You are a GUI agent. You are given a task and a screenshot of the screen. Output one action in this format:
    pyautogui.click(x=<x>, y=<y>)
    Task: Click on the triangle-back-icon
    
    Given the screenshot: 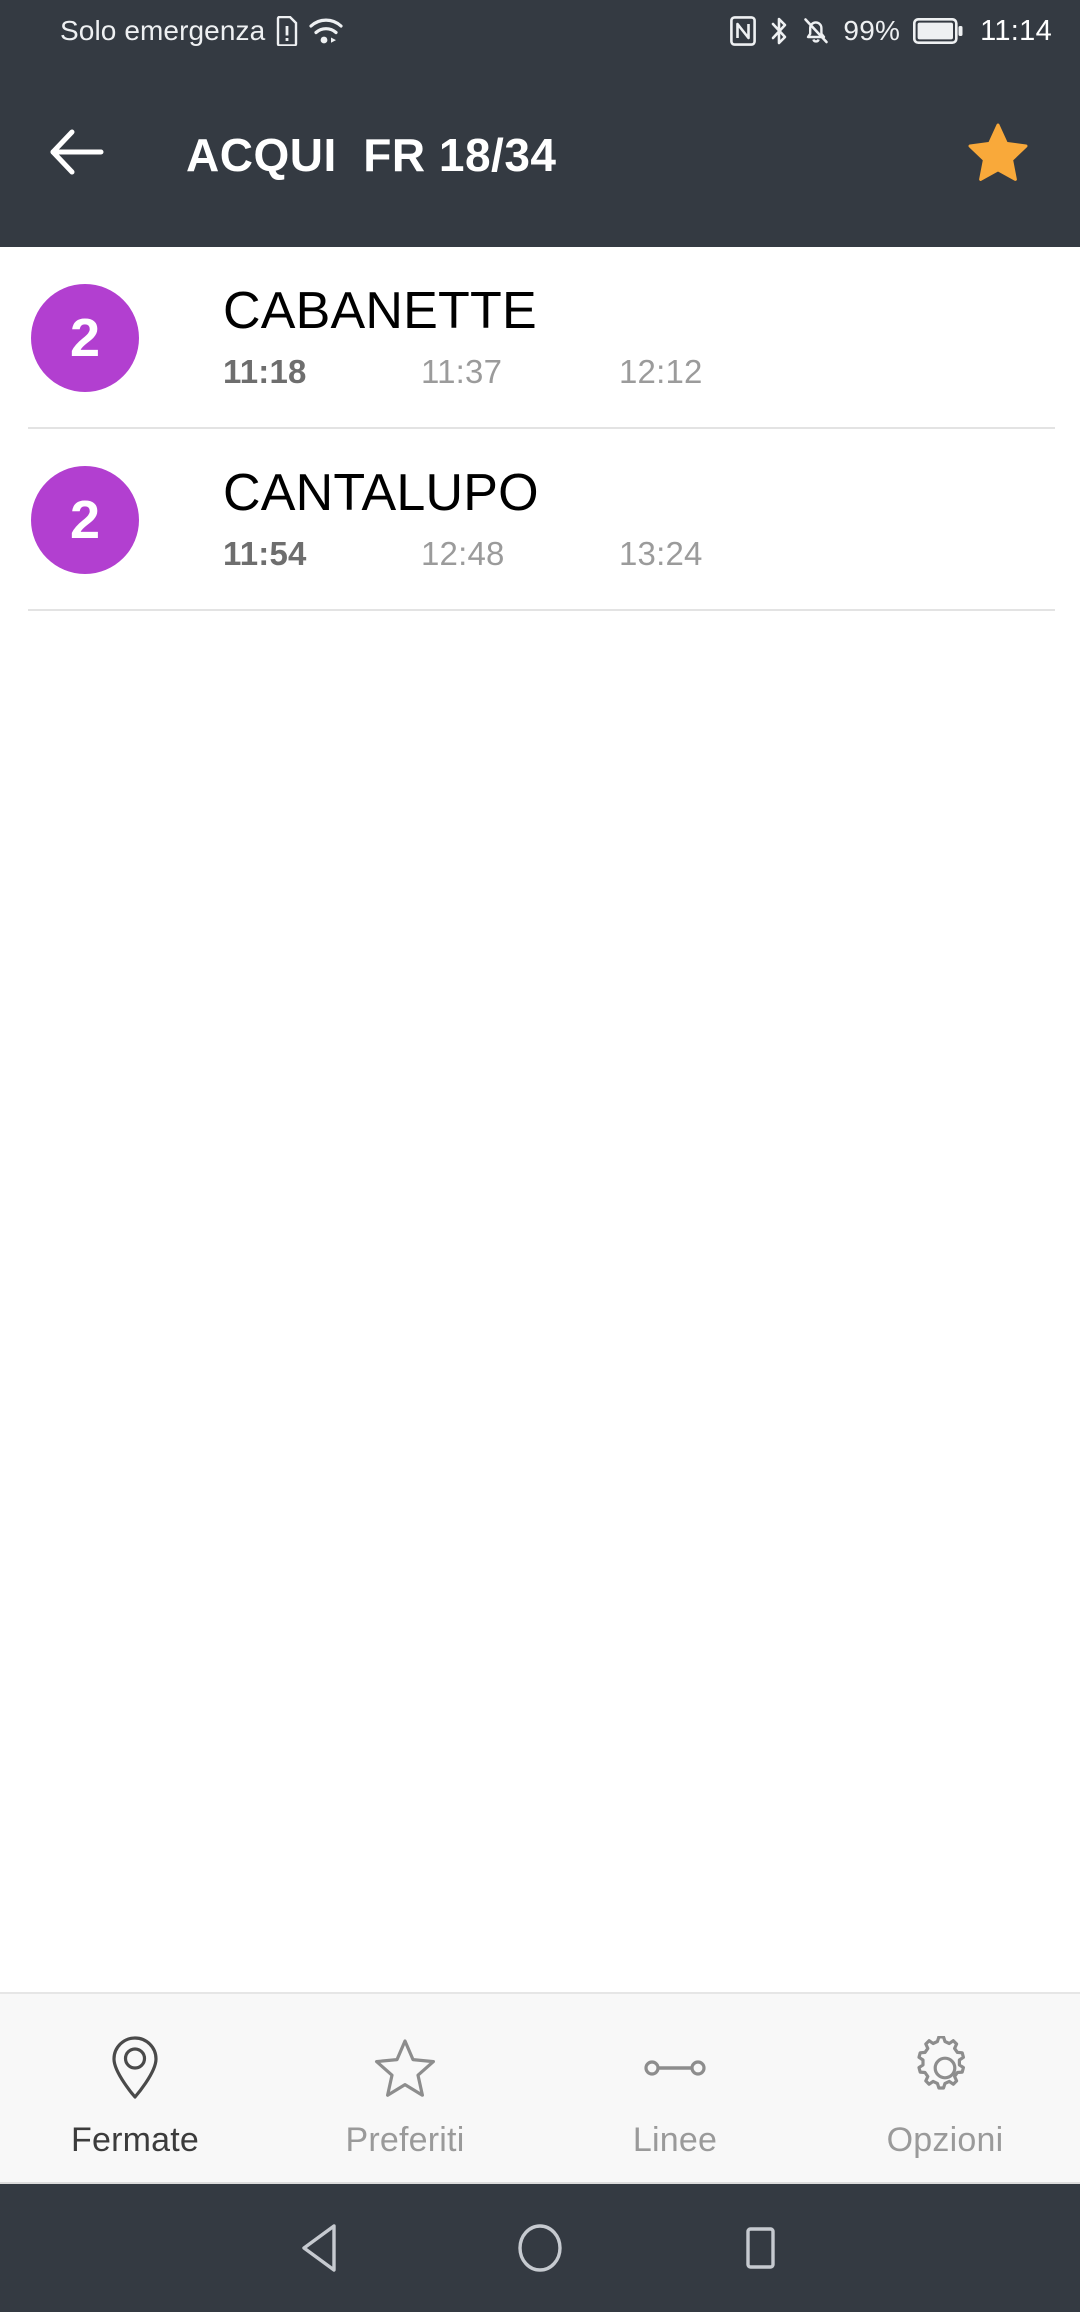 What is the action you would take?
    pyautogui.click(x=320, y=2248)
    